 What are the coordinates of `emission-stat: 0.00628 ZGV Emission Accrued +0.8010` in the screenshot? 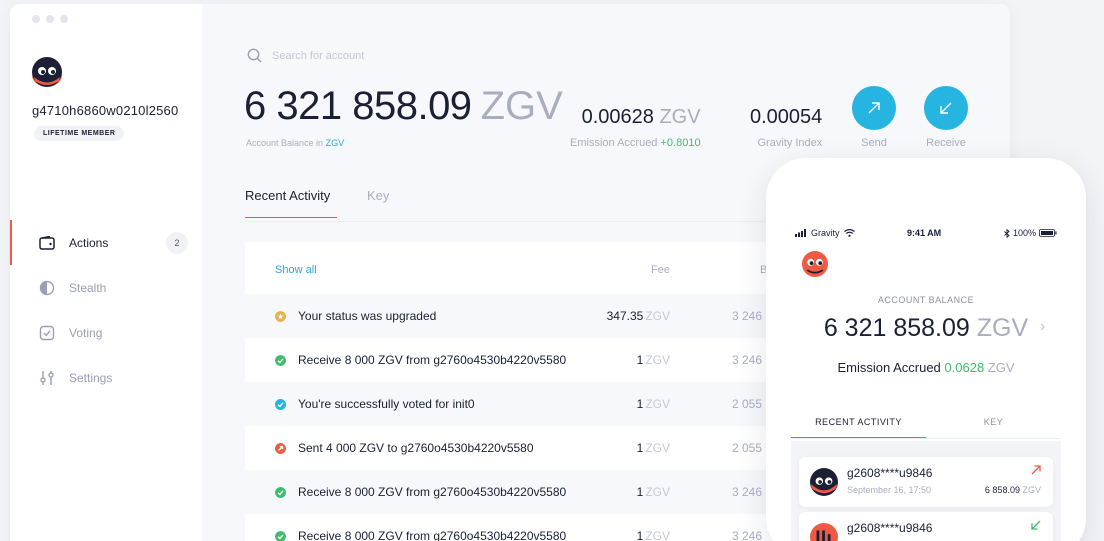 It's located at (635, 127).